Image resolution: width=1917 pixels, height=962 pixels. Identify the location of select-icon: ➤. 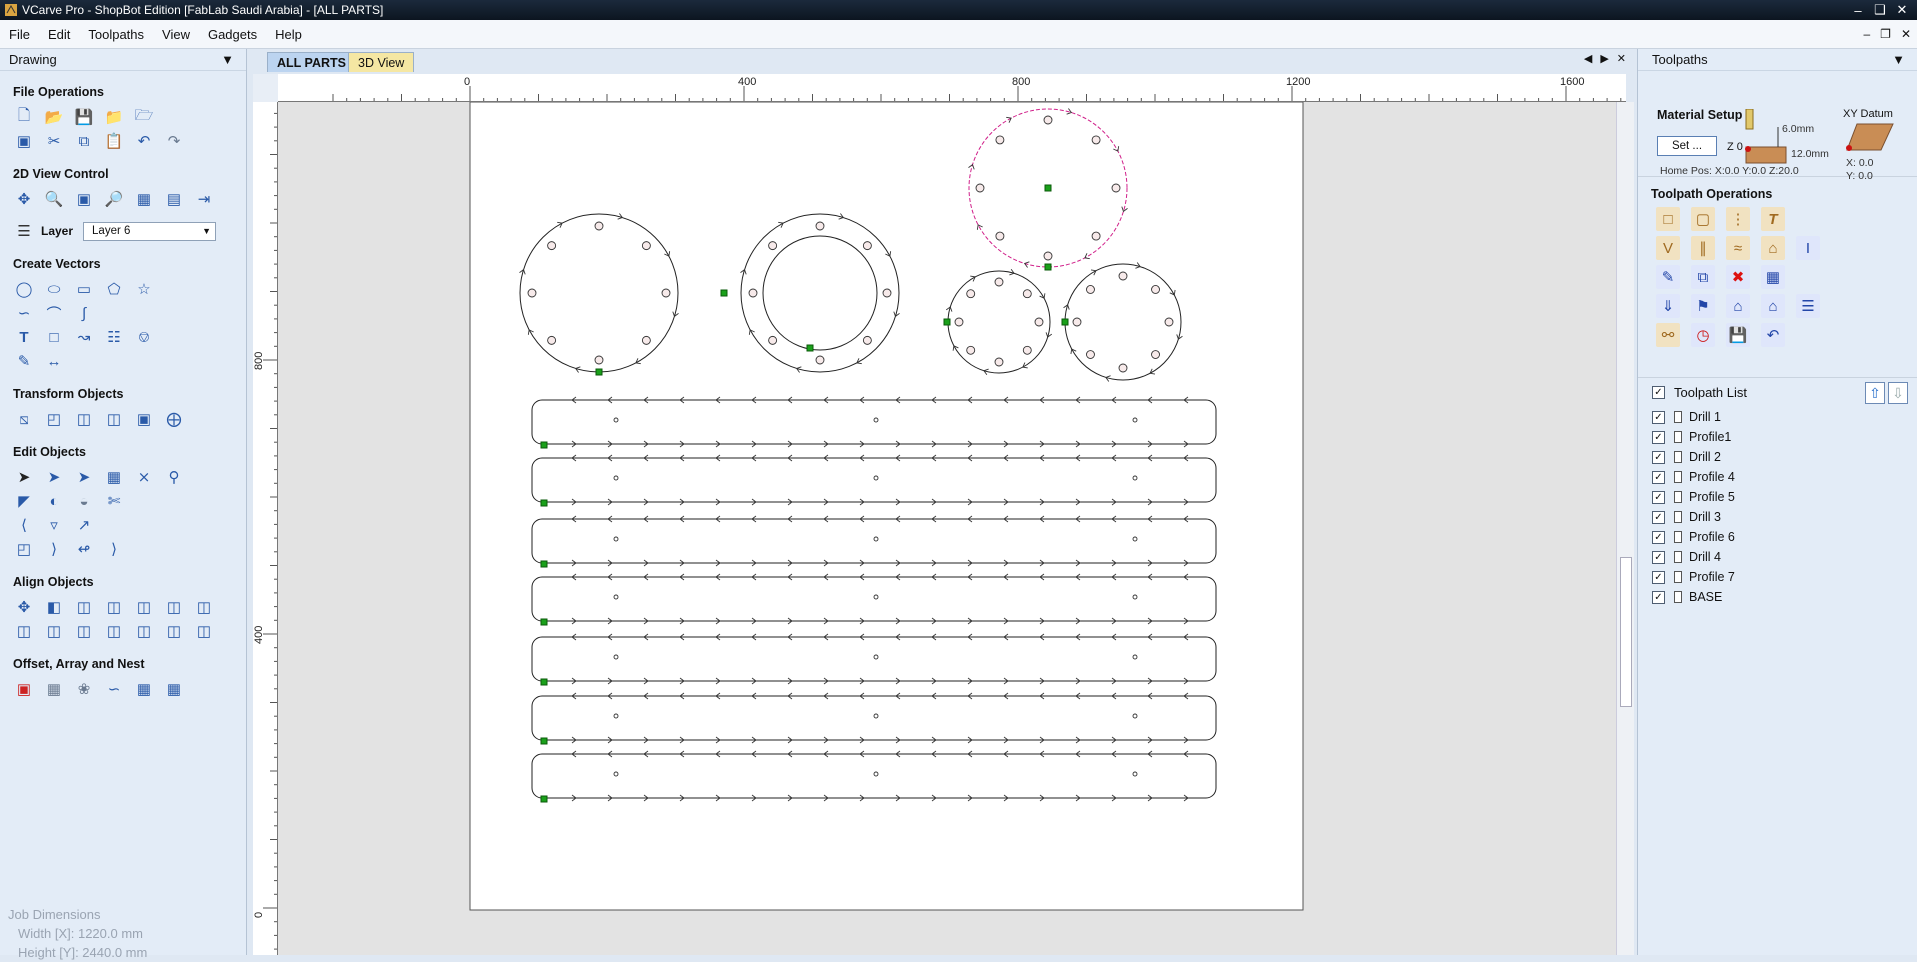
(24, 477).